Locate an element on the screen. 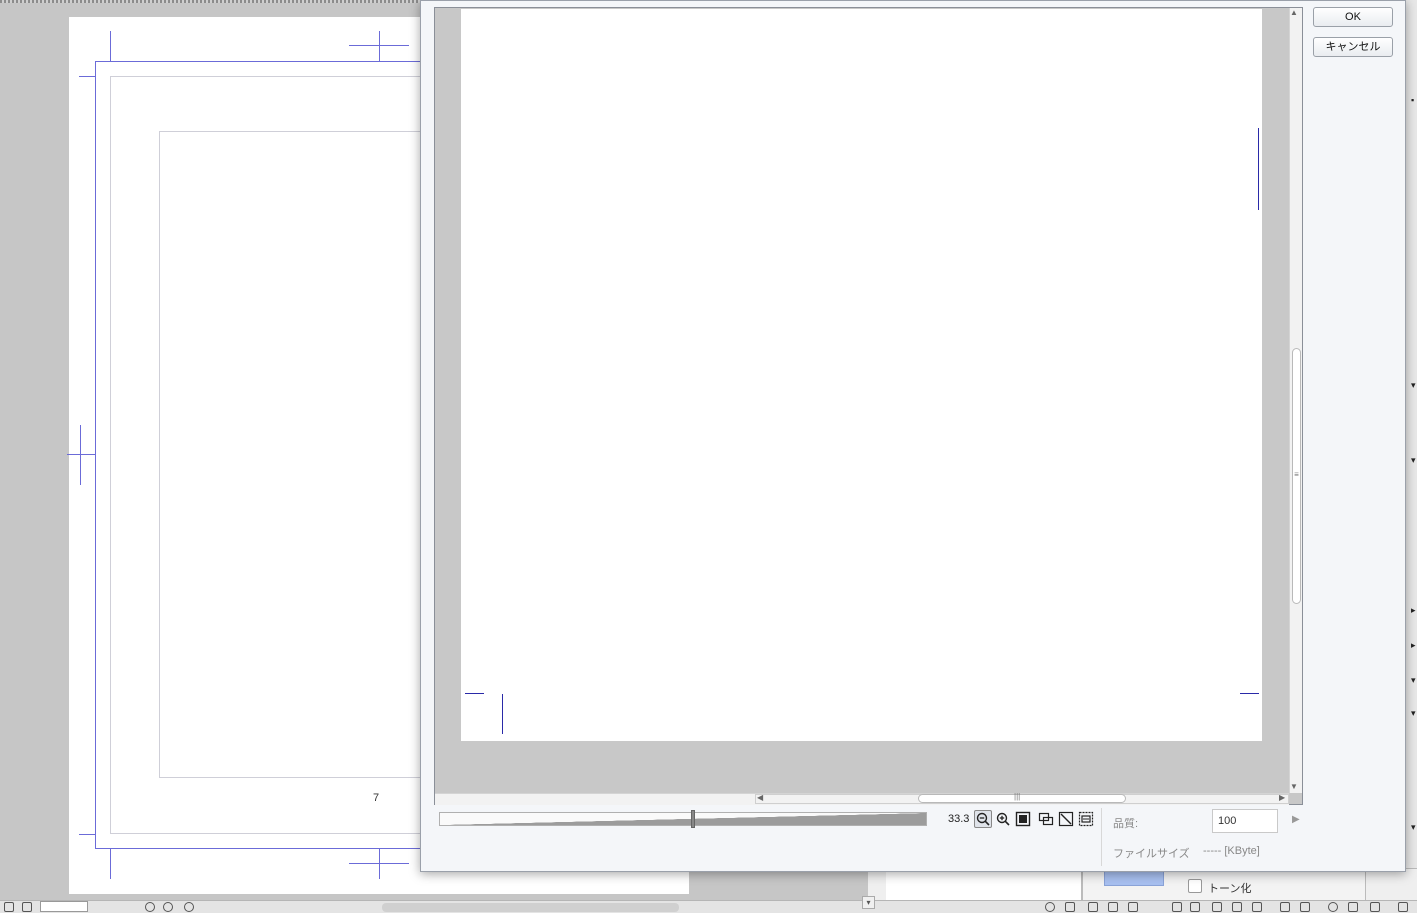 The image size is (1417, 913). page-number: 7 is located at coordinates (376, 798).